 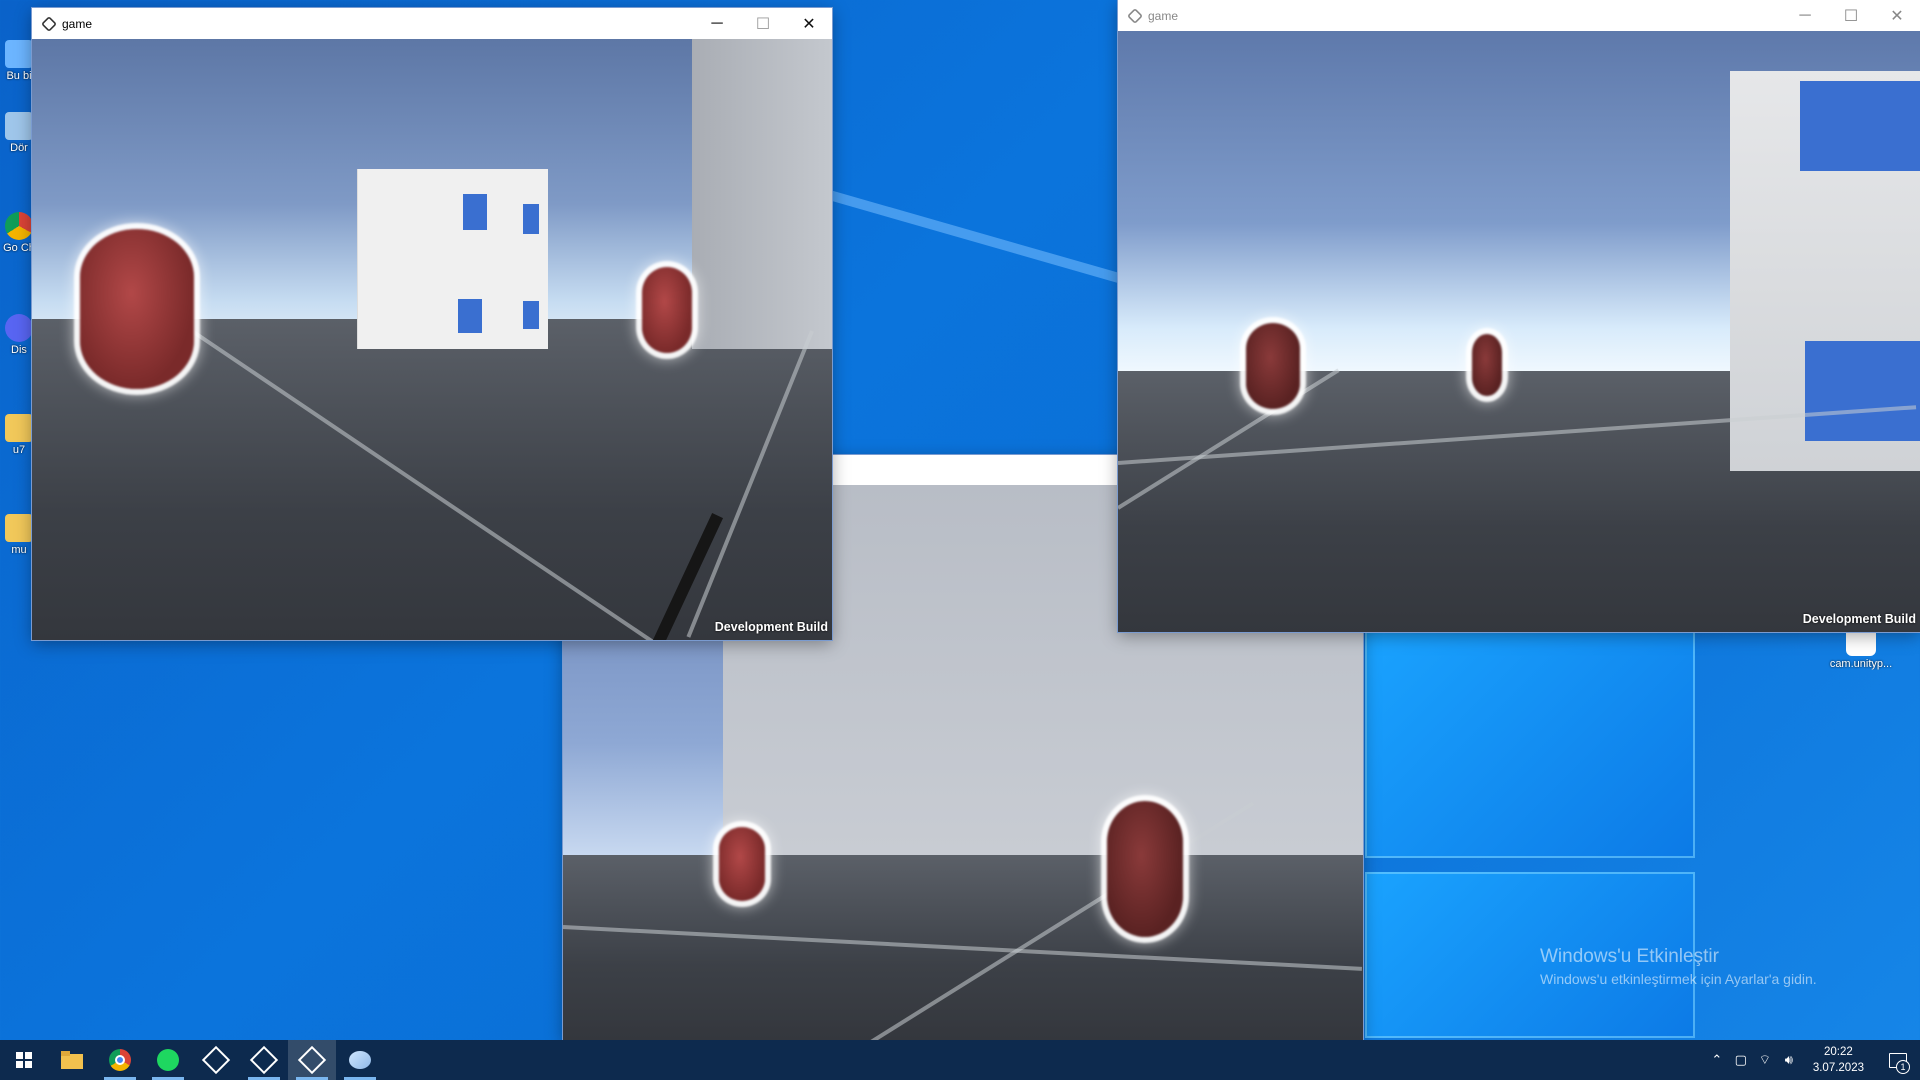 What do you see at coordinates (1765, 1060) in the screenshot?
I see `network-icon: ⌔` at bounding box center [1765, 1060].